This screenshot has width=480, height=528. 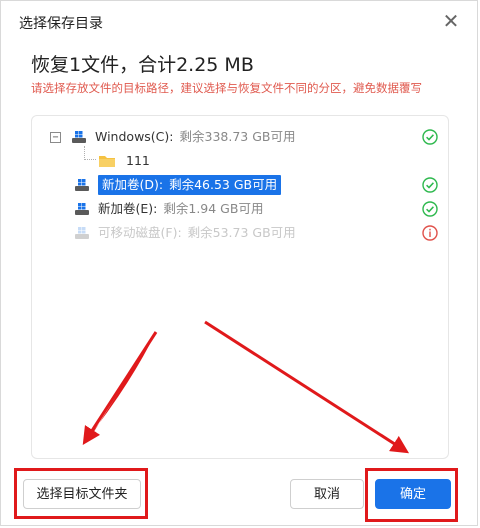 What do you see at coordinates (327, 494) in the screenshot?
I see `cancel-button: 取消` at bounding box center [327, 494].